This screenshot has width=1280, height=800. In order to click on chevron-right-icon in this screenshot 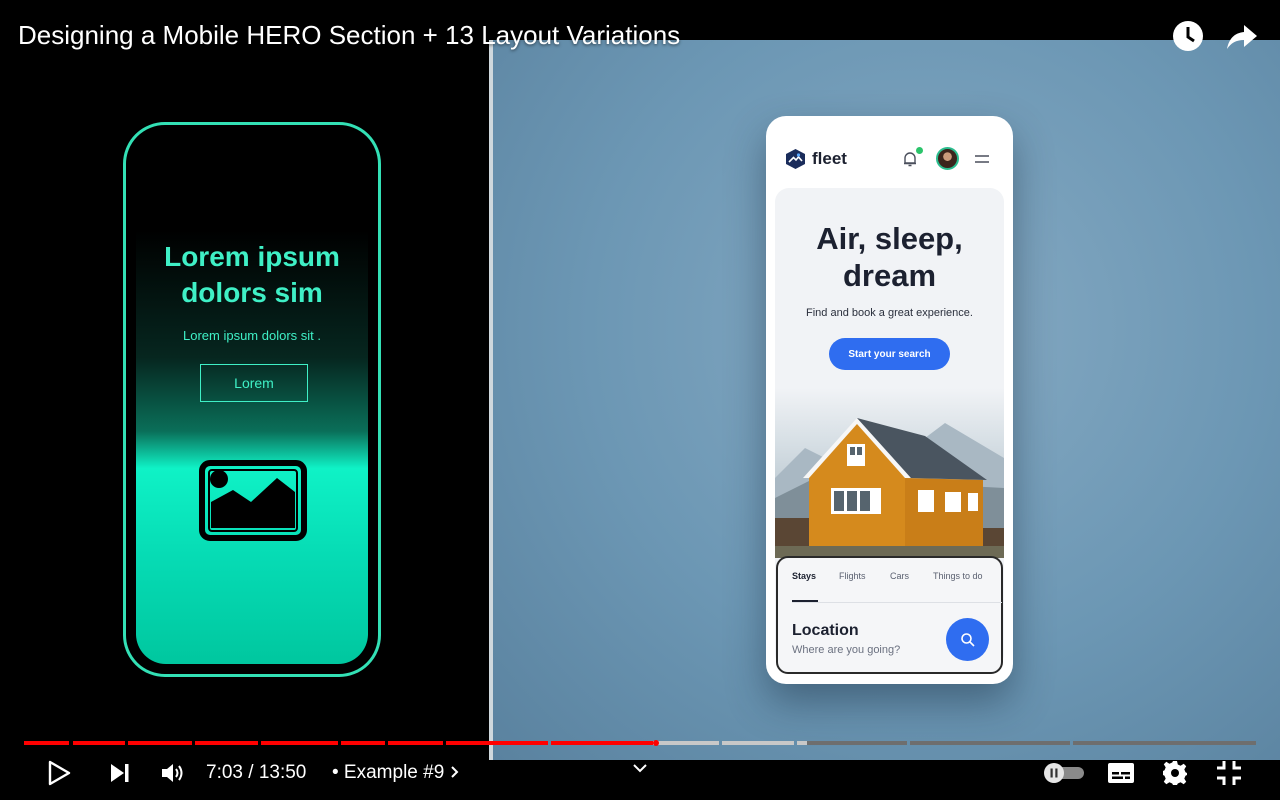, I will do `click(454, 772)`.